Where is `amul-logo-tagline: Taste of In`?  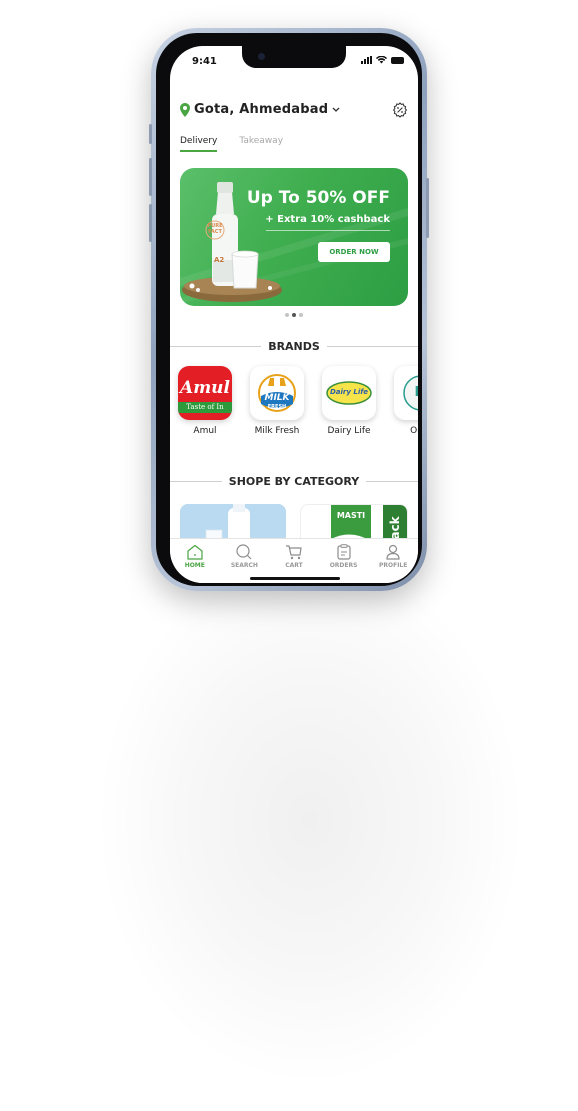
amul-logo-tagline: Taste of In is located at coordinates (205, 407).